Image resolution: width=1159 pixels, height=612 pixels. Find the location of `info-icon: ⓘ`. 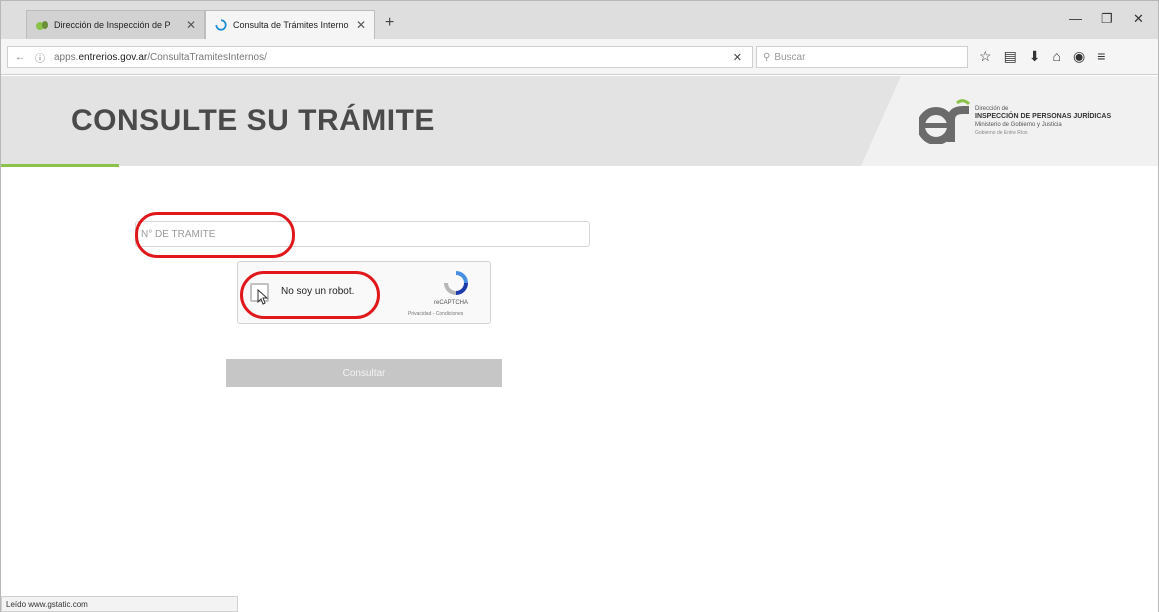

info-icon: ⓘ is located at coordinates (40, 57).